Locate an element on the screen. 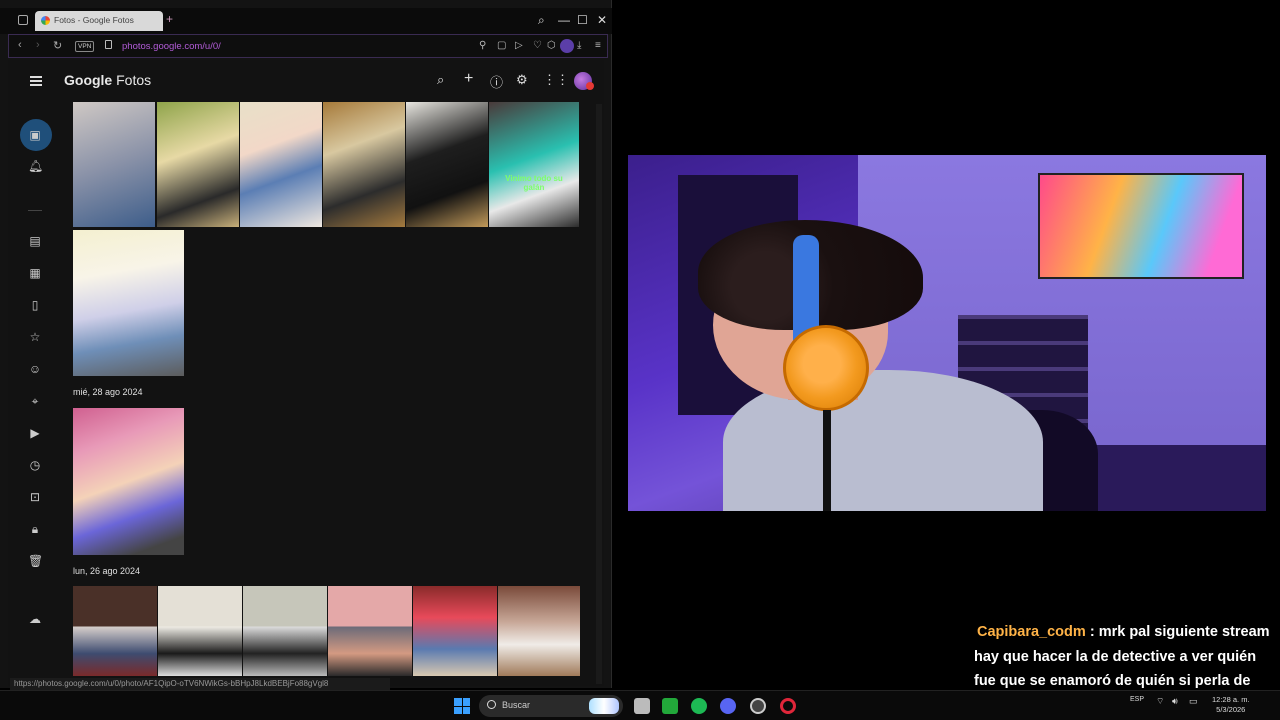 The height and width of the screenshot is (720, 1280). photo-caption: Vinimo todo su galán is located at coordinates (534, 183).